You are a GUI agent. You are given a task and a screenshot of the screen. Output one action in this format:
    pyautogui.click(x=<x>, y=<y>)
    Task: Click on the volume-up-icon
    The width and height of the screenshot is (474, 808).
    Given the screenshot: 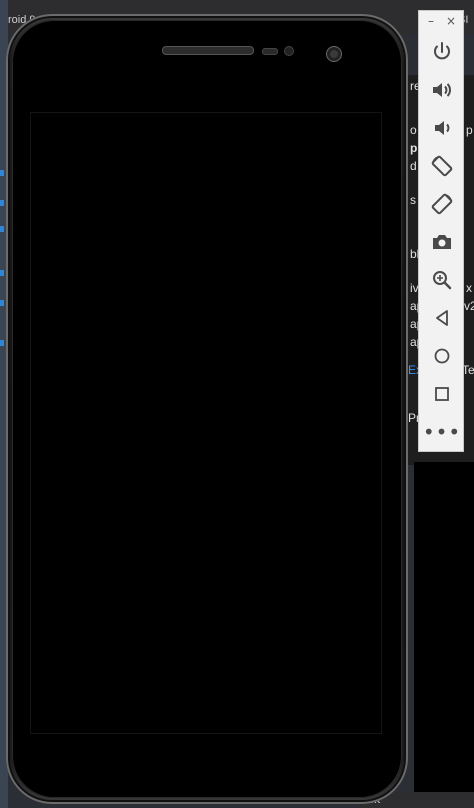 What is the action you would take?
    pyautogui.click(x=442, y=90)
    